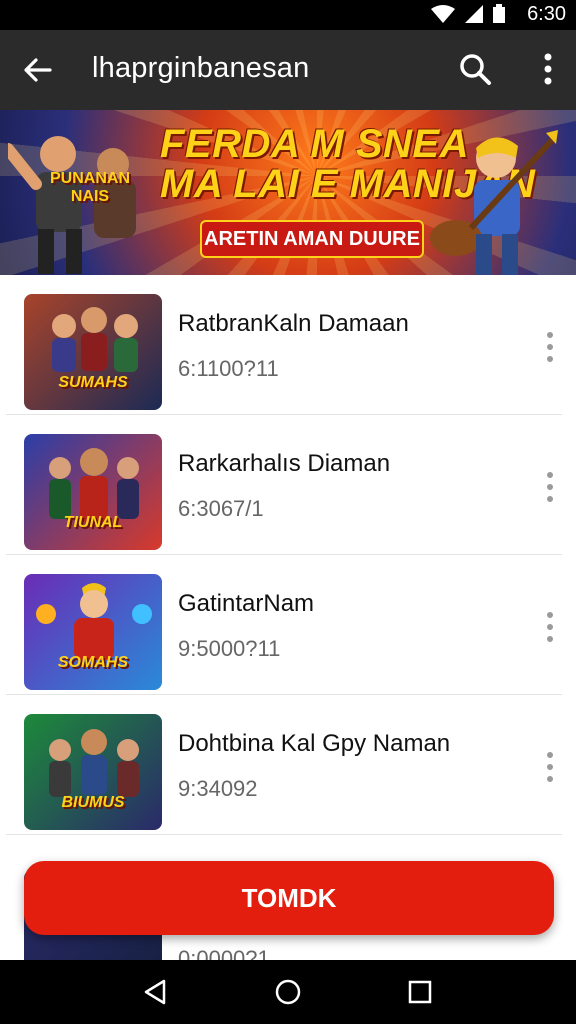 The image size is (576, 1024). I want to click on list-item: BIUMUS Dohtbina Kal Gpy Naman 9:34092, so click(284, 765).